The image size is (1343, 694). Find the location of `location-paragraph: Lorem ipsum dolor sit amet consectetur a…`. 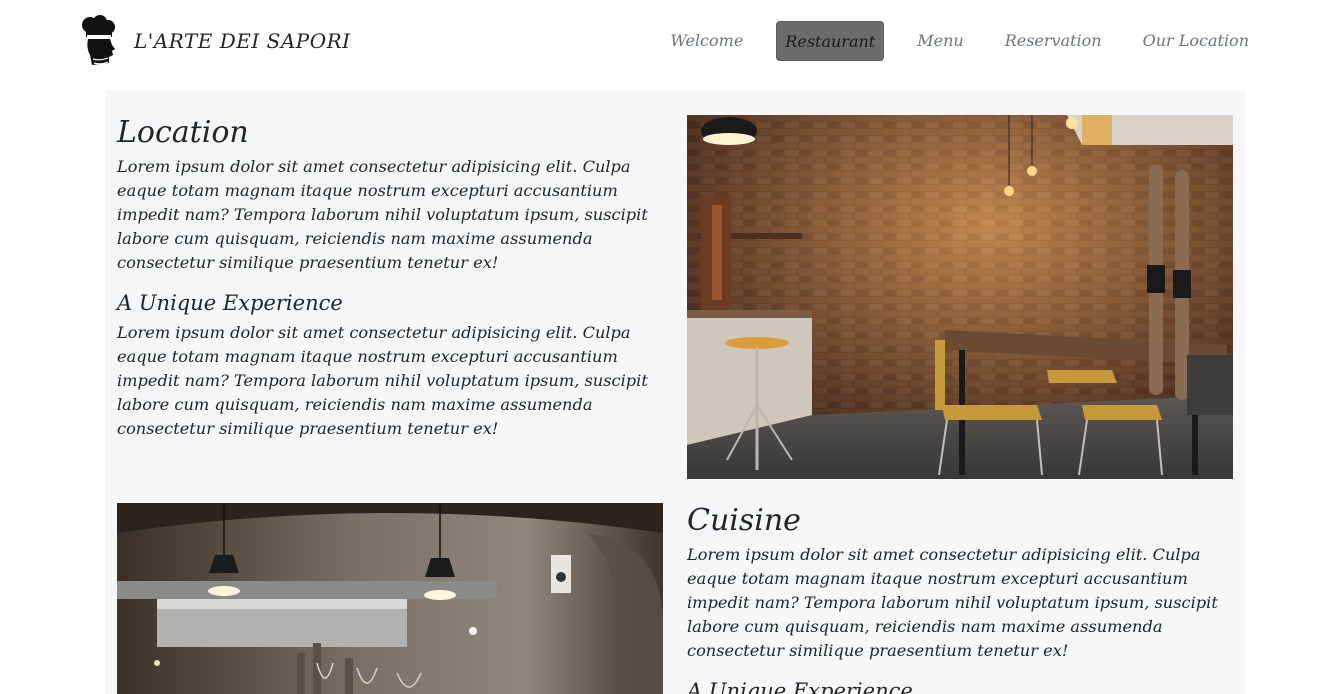

location-paragraph: Lorem ipsum dolor sit amet consectetur a… is located at coordinates (382, 214).